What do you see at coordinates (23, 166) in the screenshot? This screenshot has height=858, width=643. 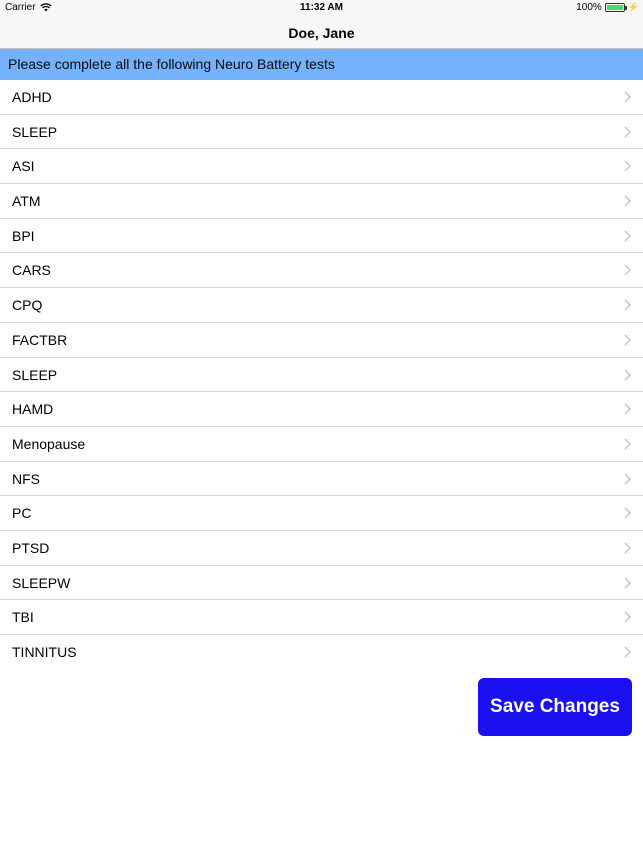 I see `test-label: ASI` at bounding box center [23, 166].